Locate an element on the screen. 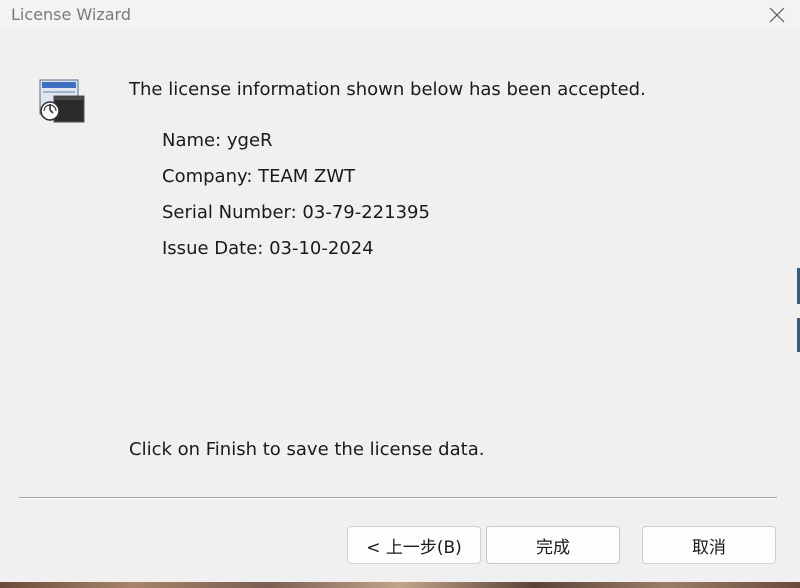 The image size is (800, 588). divider is located at coordinates (398, 498).